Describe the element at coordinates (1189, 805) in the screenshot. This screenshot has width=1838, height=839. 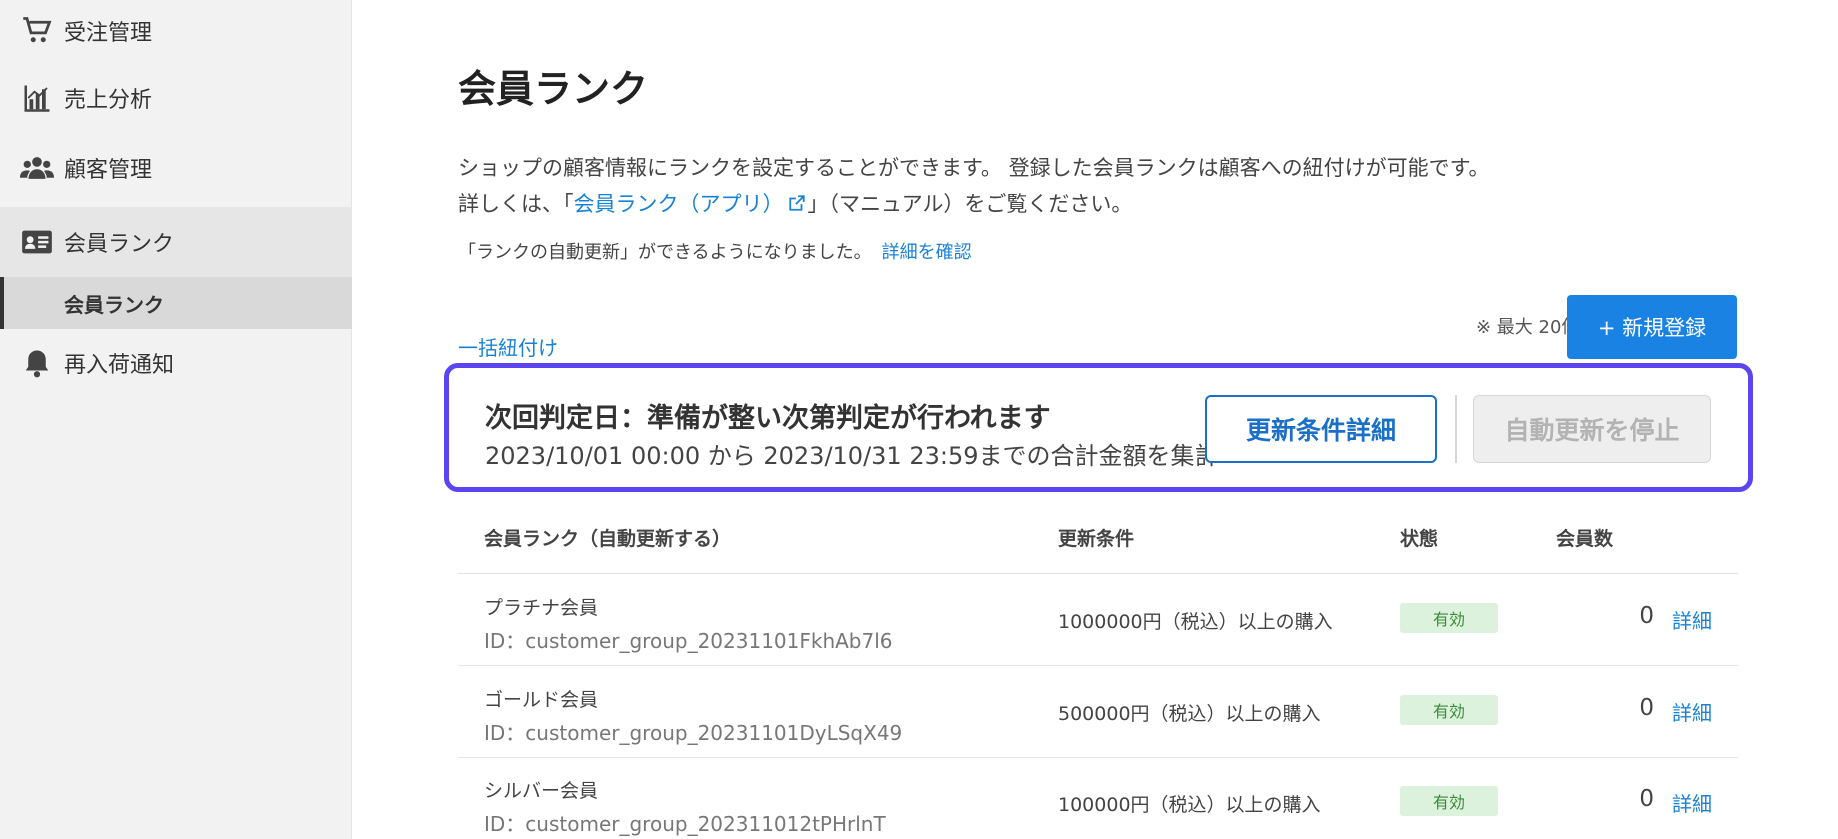
I see `rank-condition: 100000円（税込）以上の購入` at that location.